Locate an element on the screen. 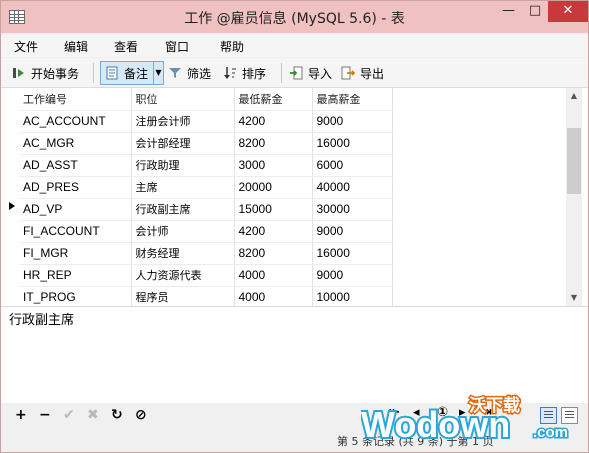 This screenshot has height=453, width=589. table-cell: FI_MGR is located at coordinates (75, 253).